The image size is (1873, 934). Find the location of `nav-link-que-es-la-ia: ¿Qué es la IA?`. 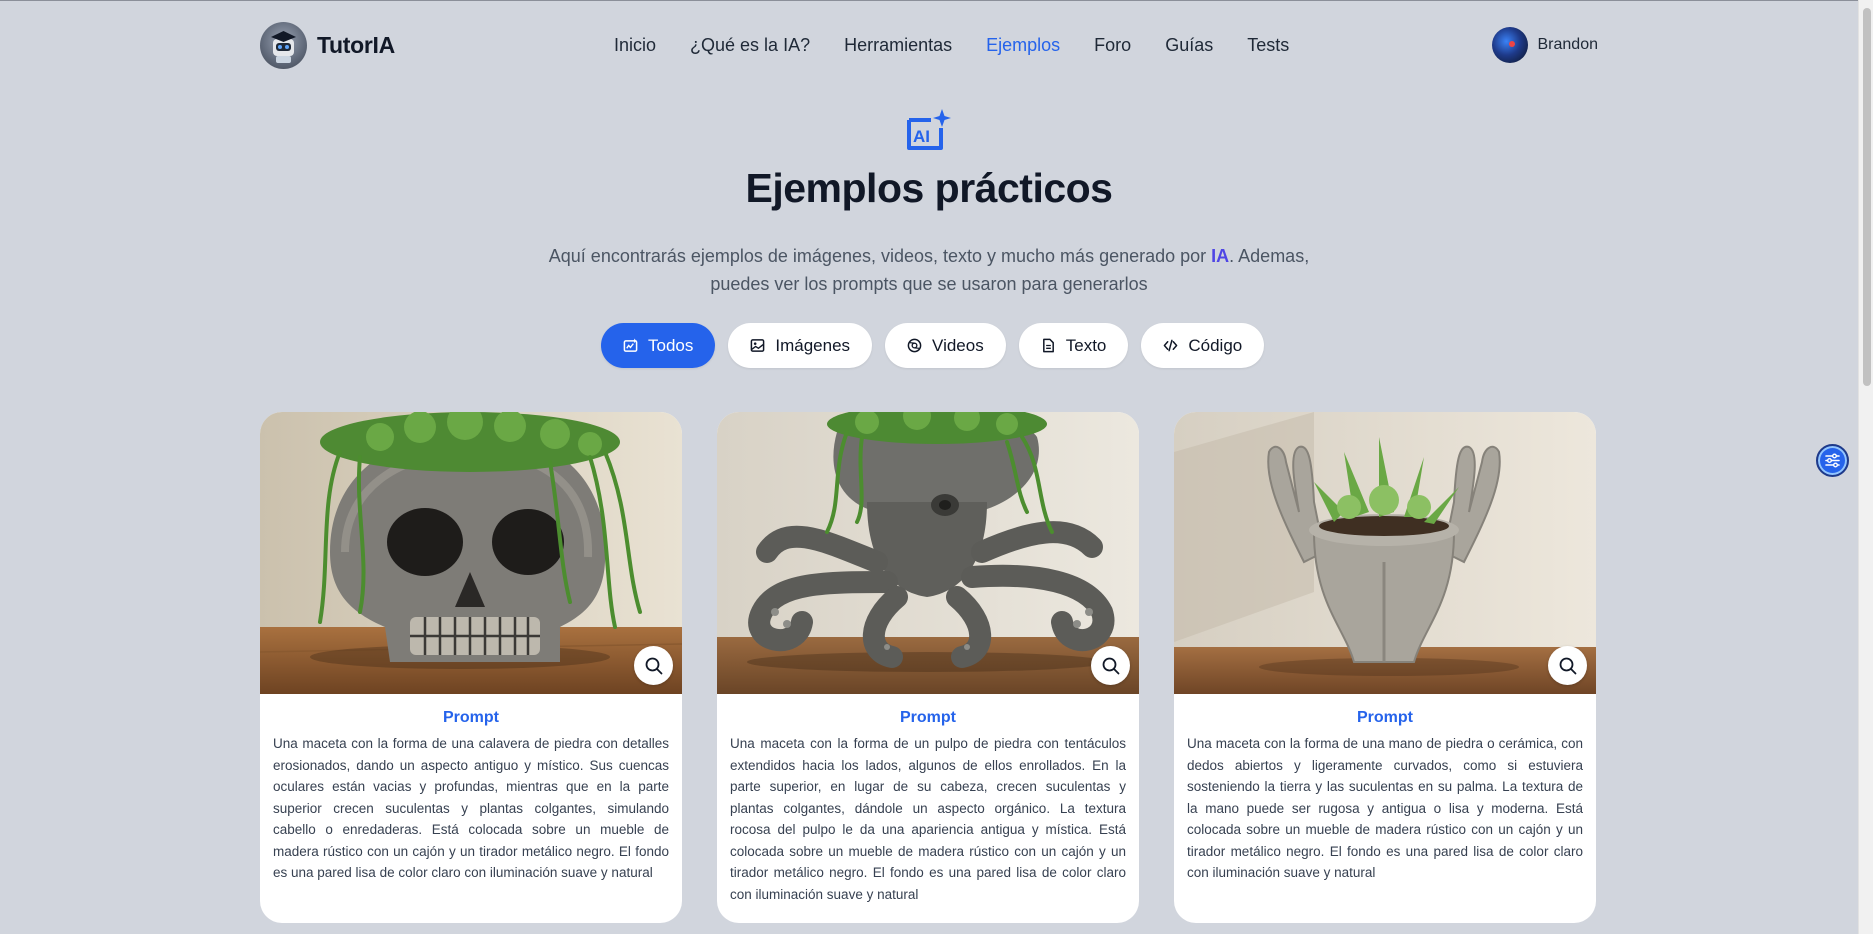

nav-link-que-es-la-ia: ¿Qué es la IA? is located at coordinates (750, 45).